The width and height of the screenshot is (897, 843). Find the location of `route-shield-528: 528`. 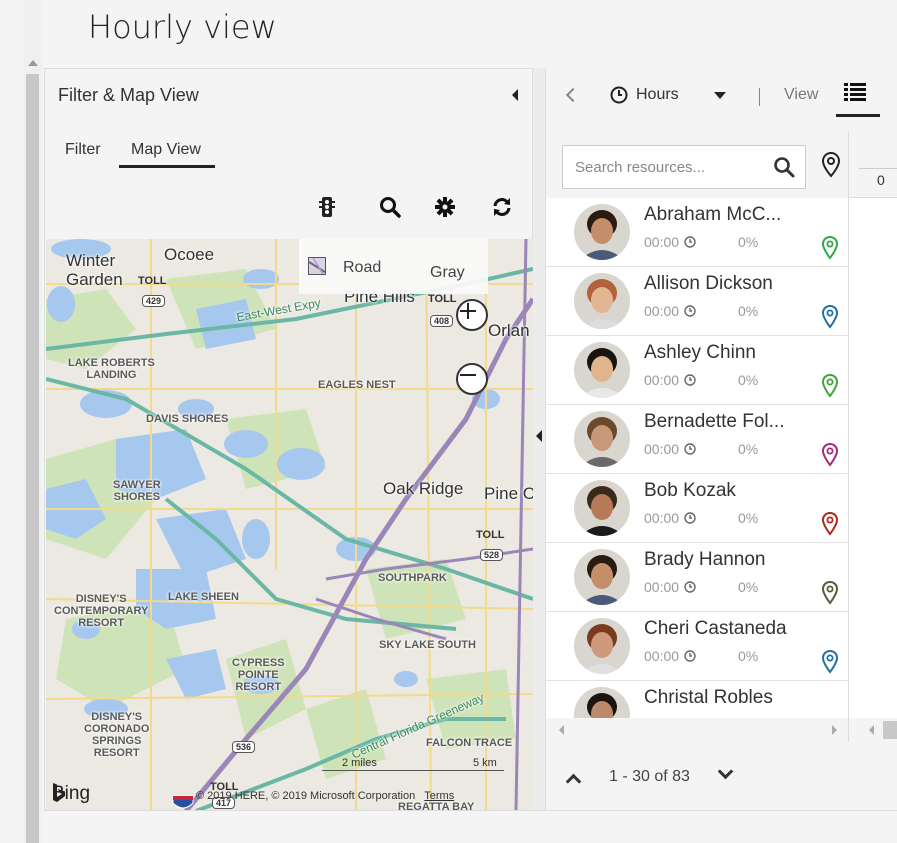

route-shield-528: 528 is located at coordinates (492, 555).